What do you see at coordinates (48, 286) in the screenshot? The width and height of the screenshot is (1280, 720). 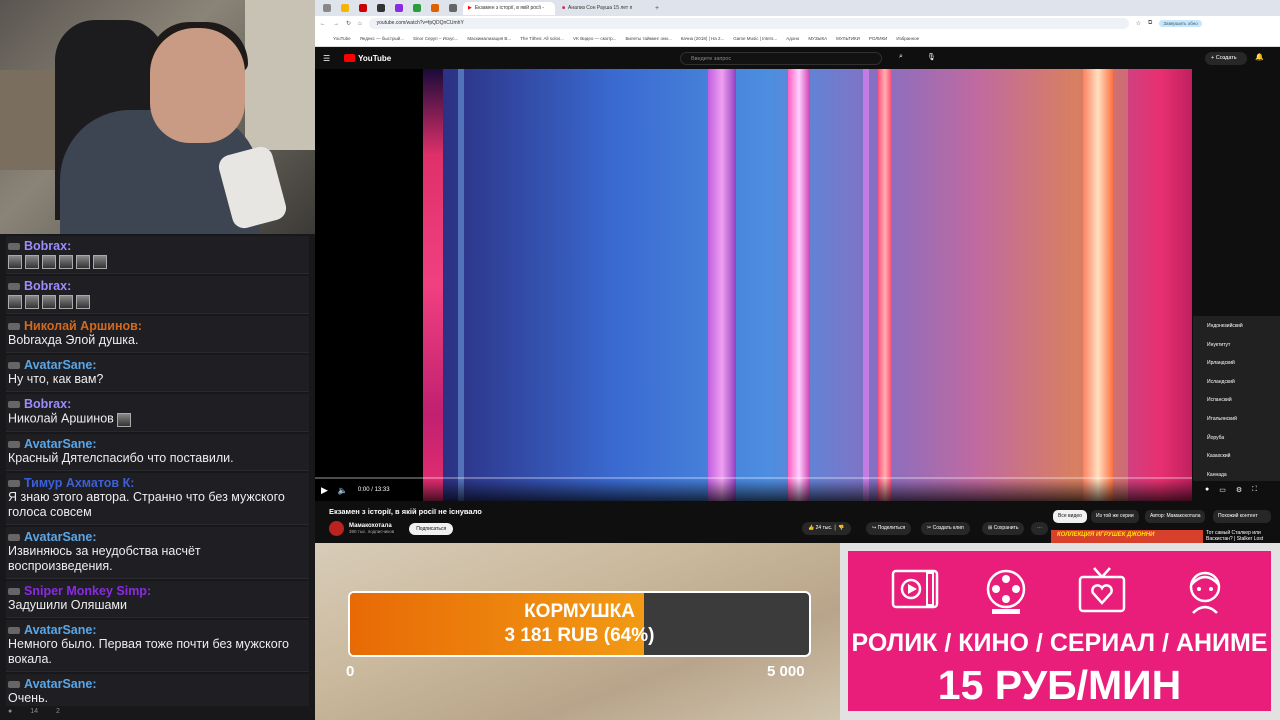 I see `chat-username-text: Bobrax:` at bounding box center [48, 286].